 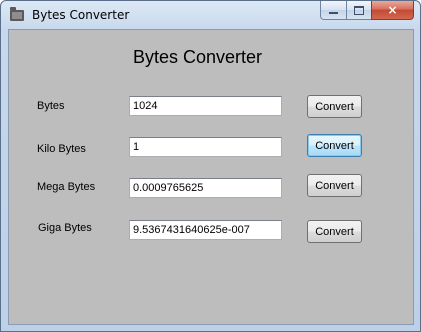 What do you see at coordinates (205, 147) in the screenshot?
I see `kilo-bytes-input` at bounding box center [205, 147].